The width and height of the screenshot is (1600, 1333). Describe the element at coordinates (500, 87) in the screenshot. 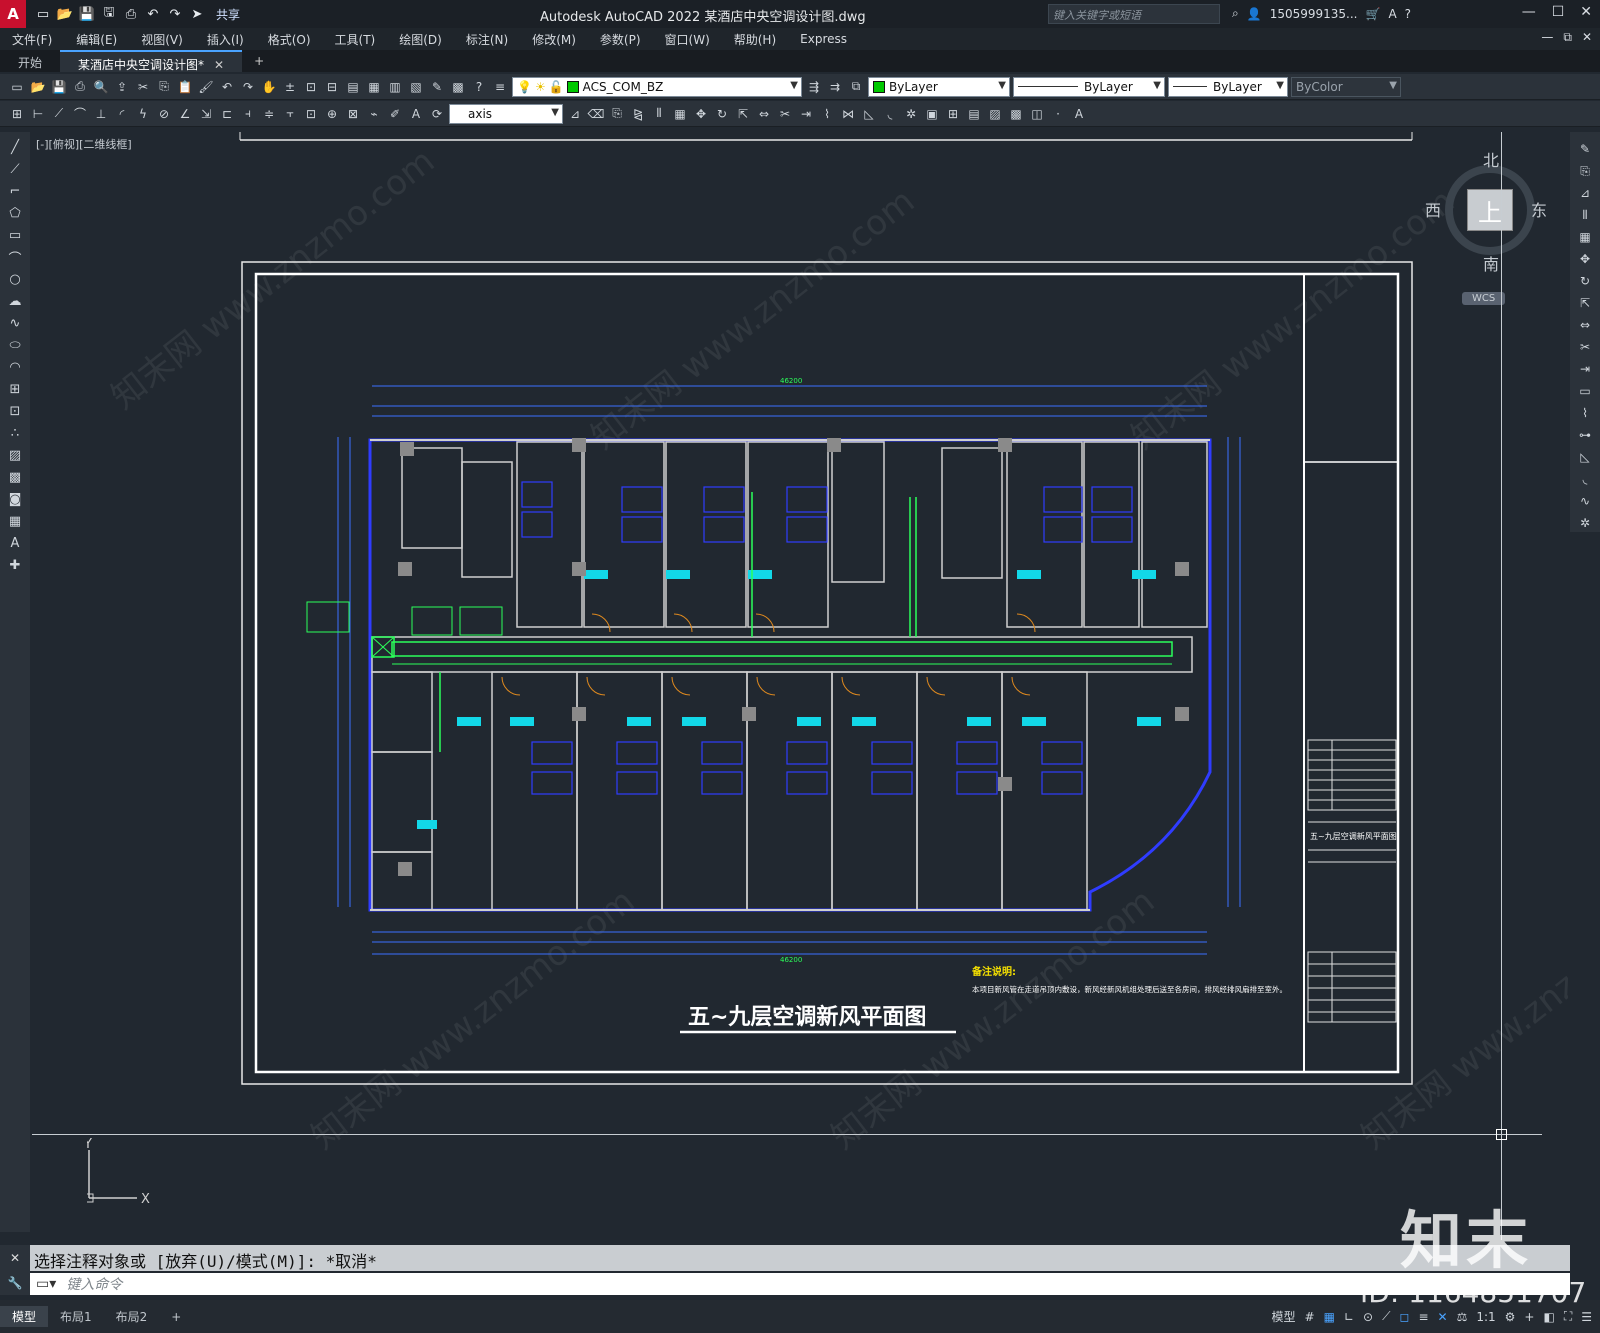

I see `layer-manager-icon: ≡` at that location.